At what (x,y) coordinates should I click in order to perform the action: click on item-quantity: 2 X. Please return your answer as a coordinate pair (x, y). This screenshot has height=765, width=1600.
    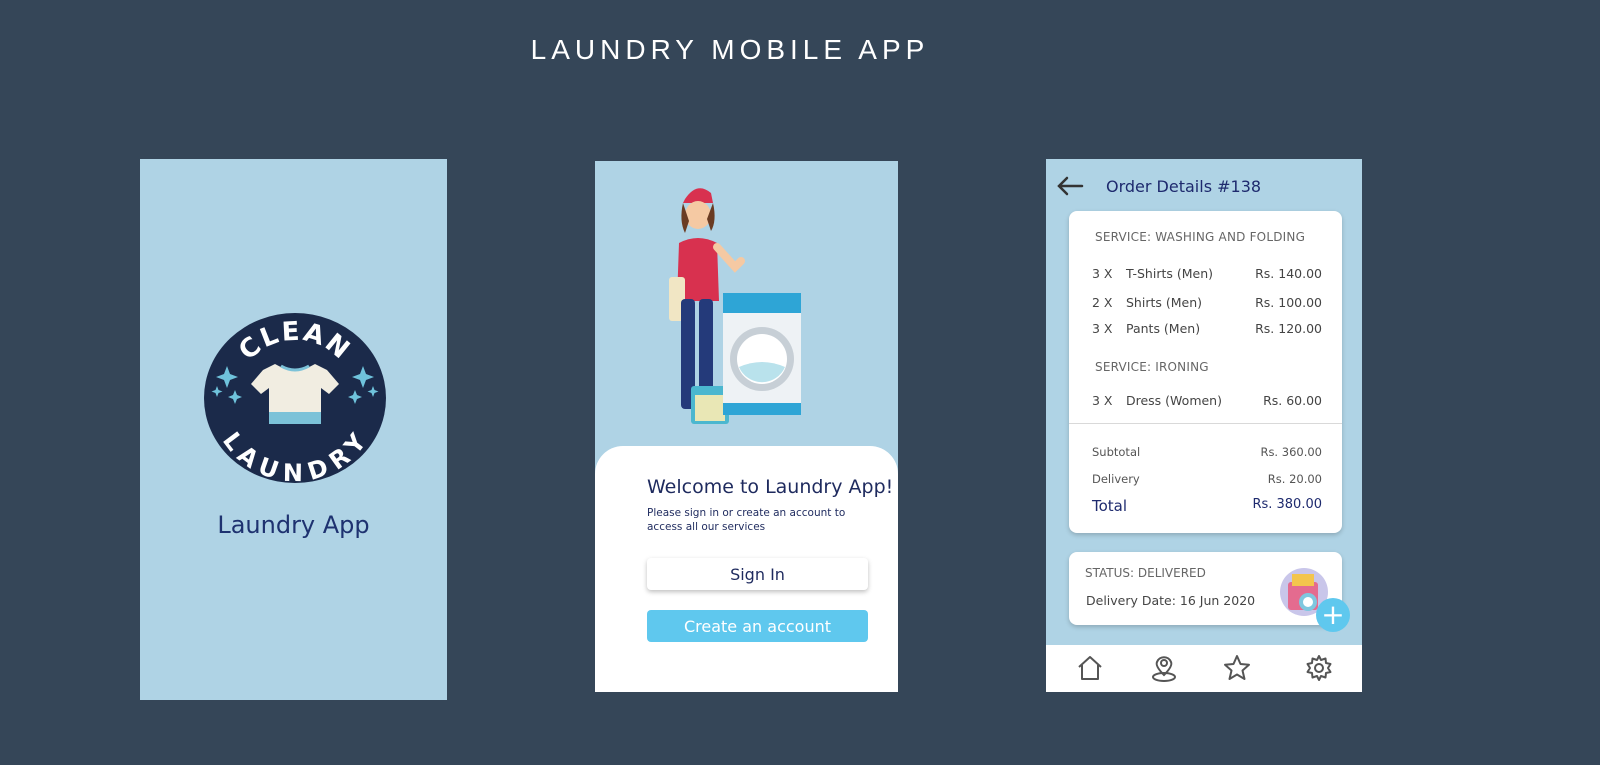
    Looking at the image, I should click on (1102, 302).